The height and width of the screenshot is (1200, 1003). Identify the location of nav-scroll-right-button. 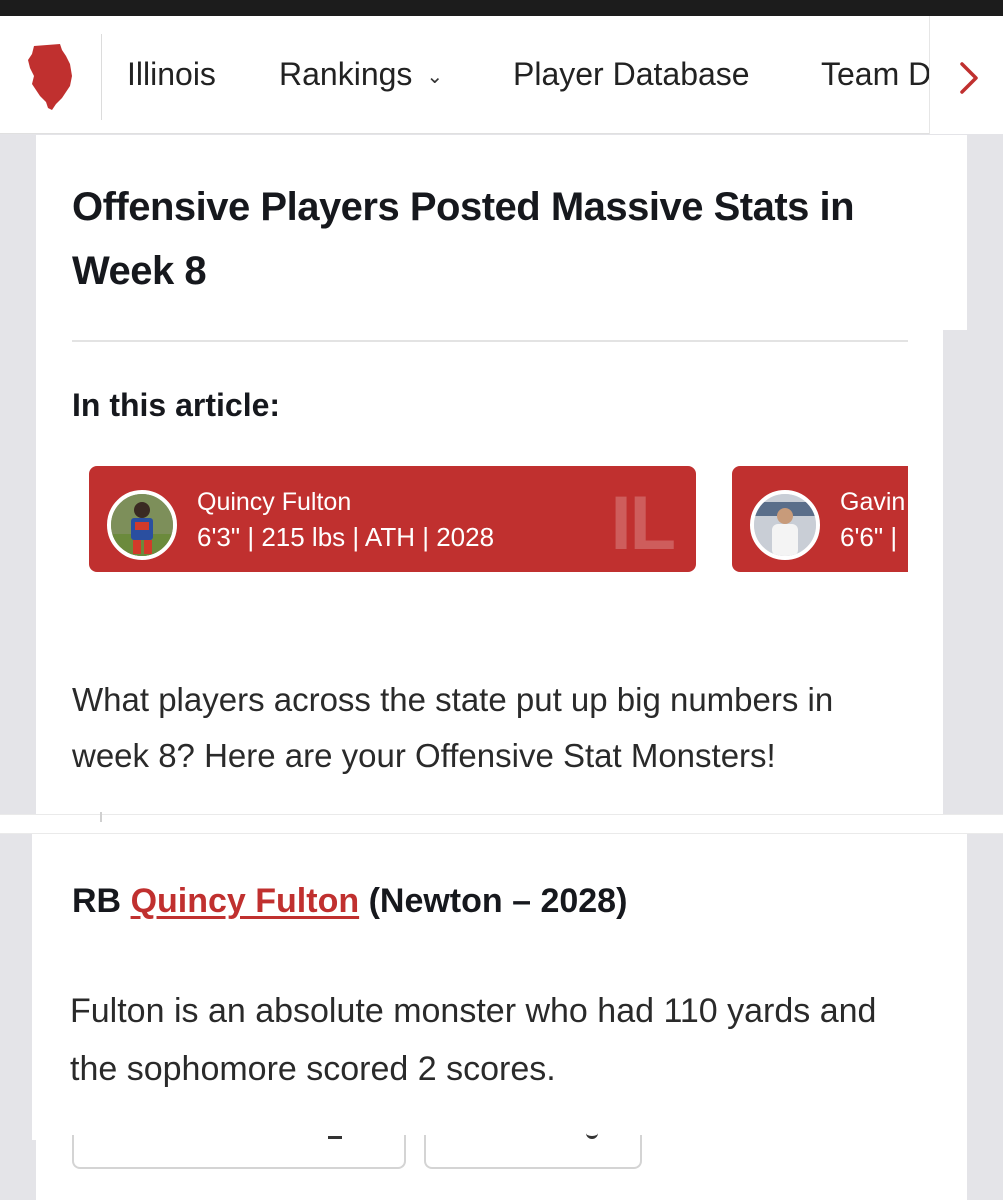
(966, 75).